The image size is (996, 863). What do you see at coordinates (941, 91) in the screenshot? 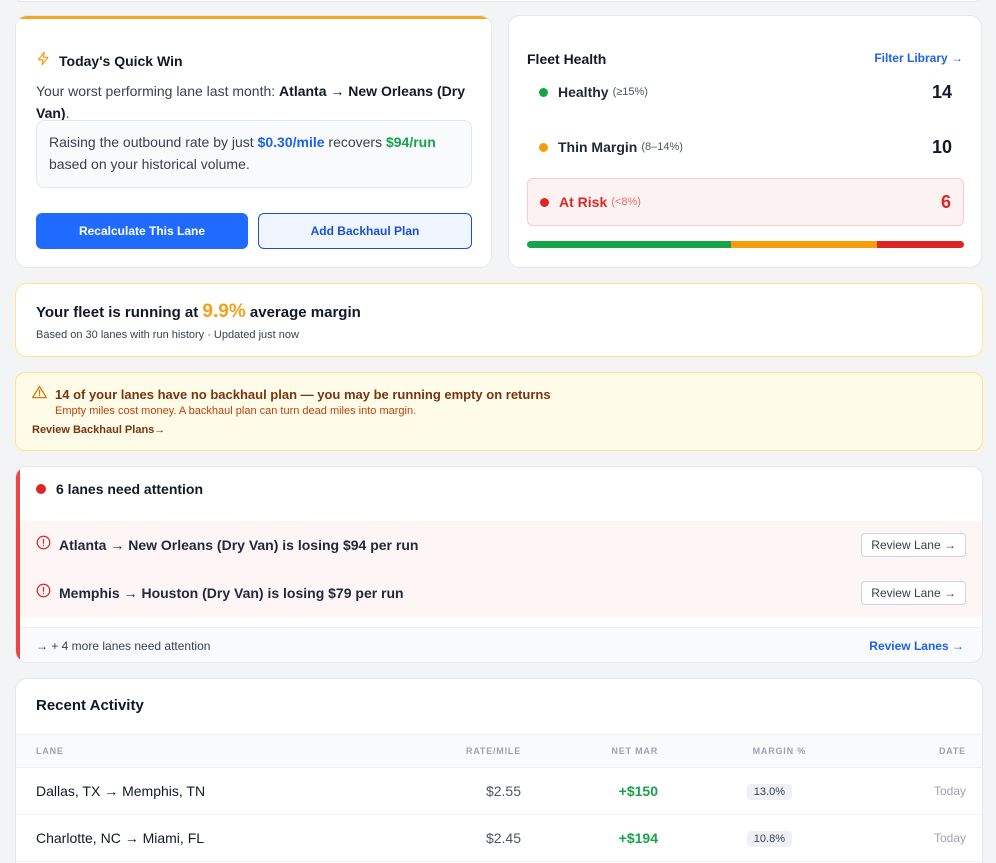
I see `healthy-count: 14` at bounding box center [941, 91].